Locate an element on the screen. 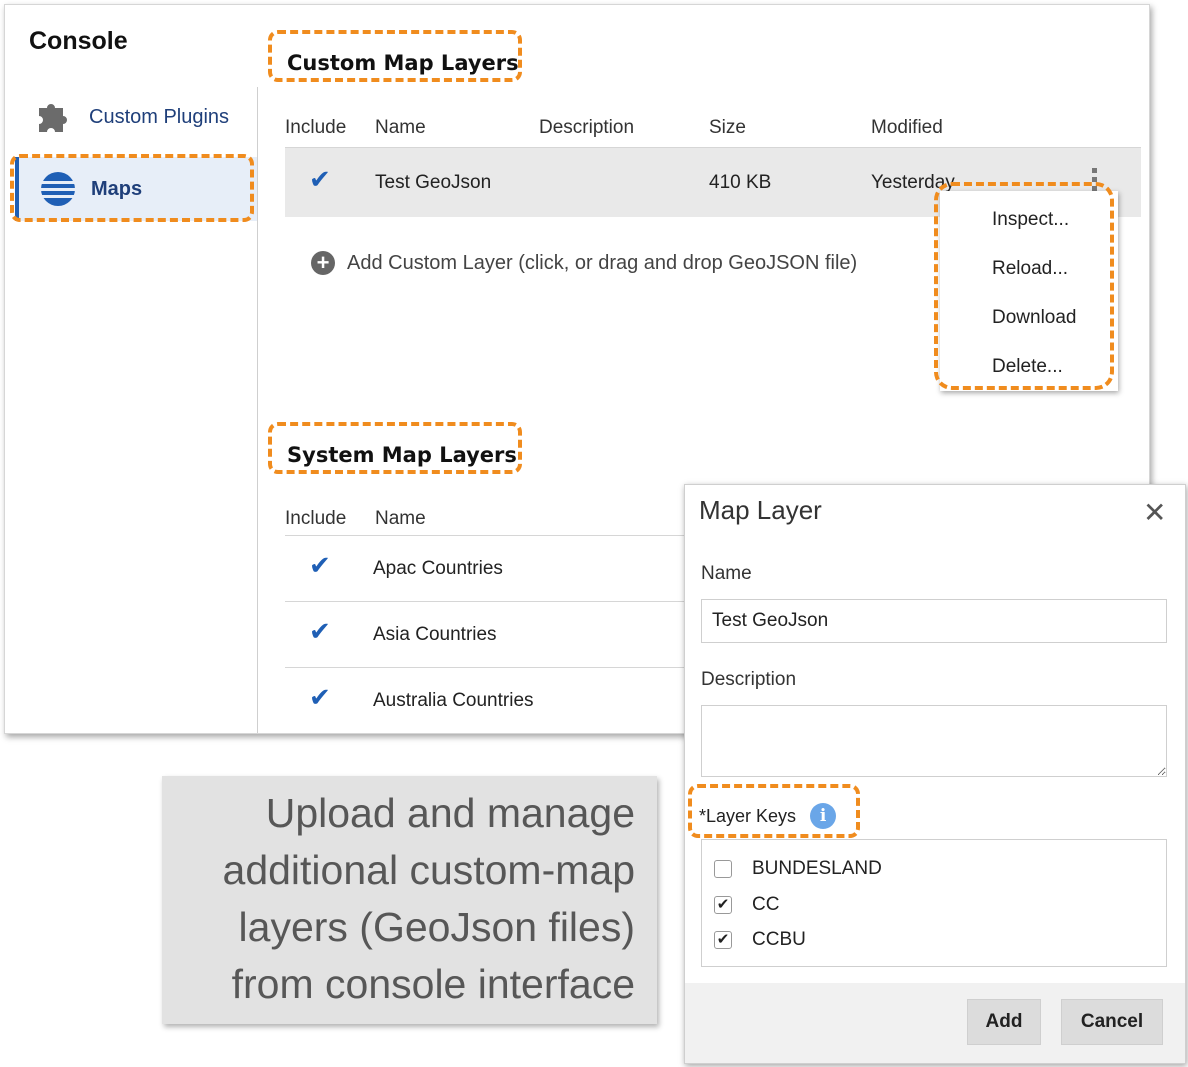  name-label: Name is located at coordinates (726, 573).